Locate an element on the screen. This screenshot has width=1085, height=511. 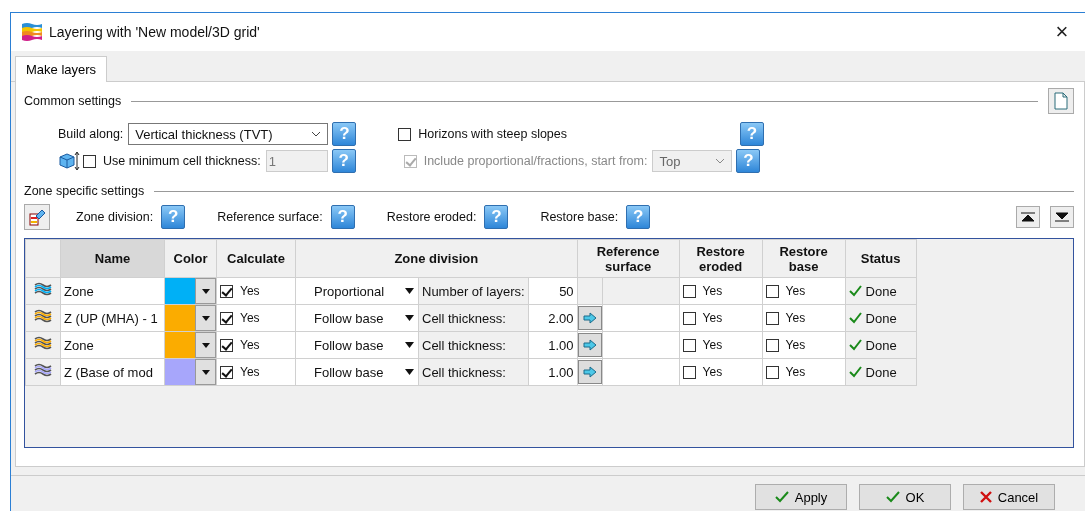
section-title: Zone specific settings is located at coordinates (84, 191).